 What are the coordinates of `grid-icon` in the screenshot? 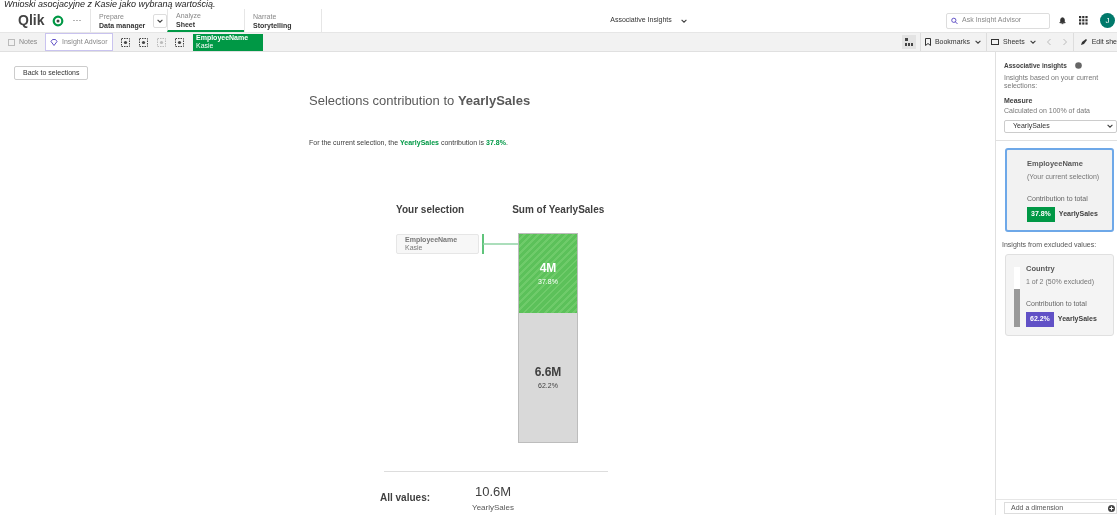 It's located at (1083, 20).